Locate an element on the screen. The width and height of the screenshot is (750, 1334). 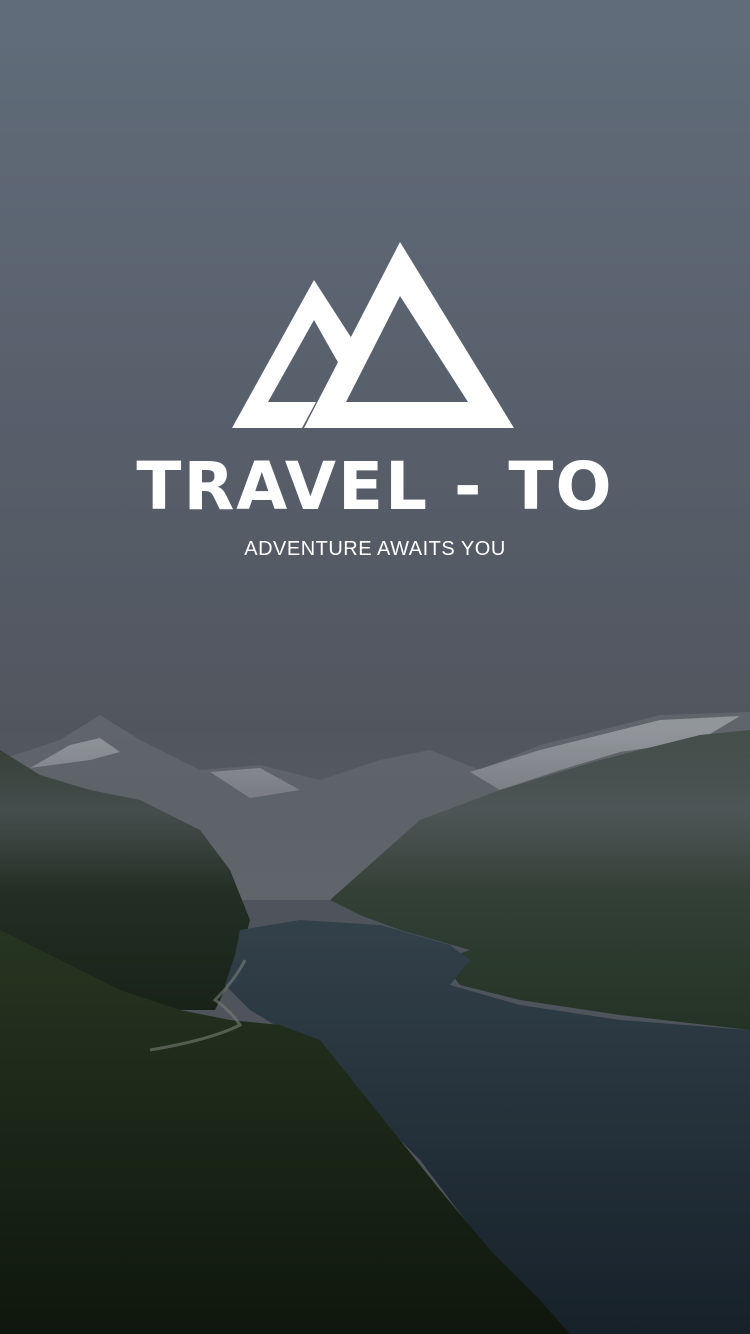
app-tagline: ADVENTURE AWAITS YOU is located at coordinates (375, 549).